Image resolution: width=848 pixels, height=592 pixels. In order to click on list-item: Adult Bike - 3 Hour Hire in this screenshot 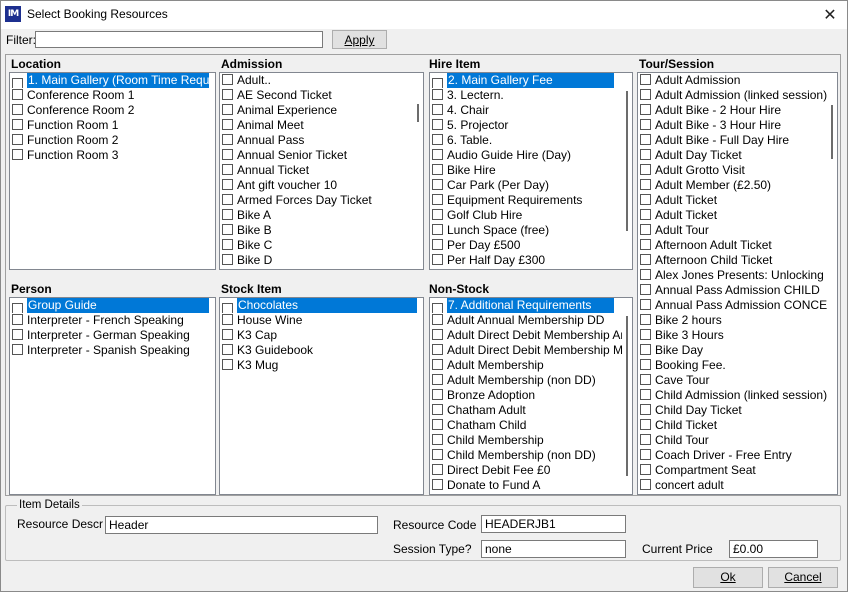, I will do `click(737, 125)`.